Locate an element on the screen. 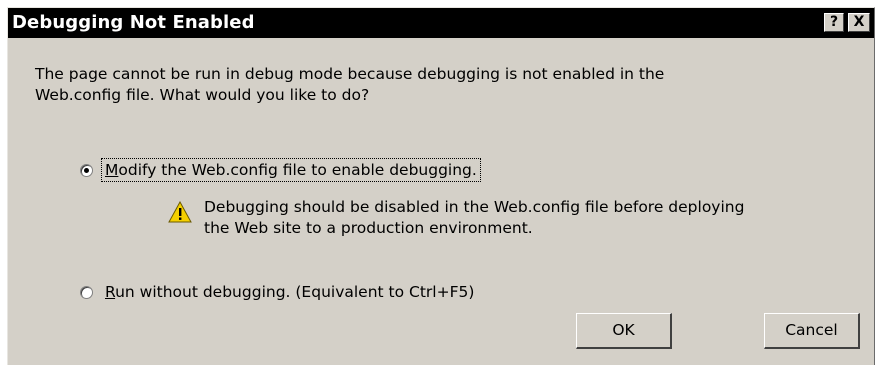 The image size is (877, 365). mnemonic-r: R is located at coordinates (110, 292).